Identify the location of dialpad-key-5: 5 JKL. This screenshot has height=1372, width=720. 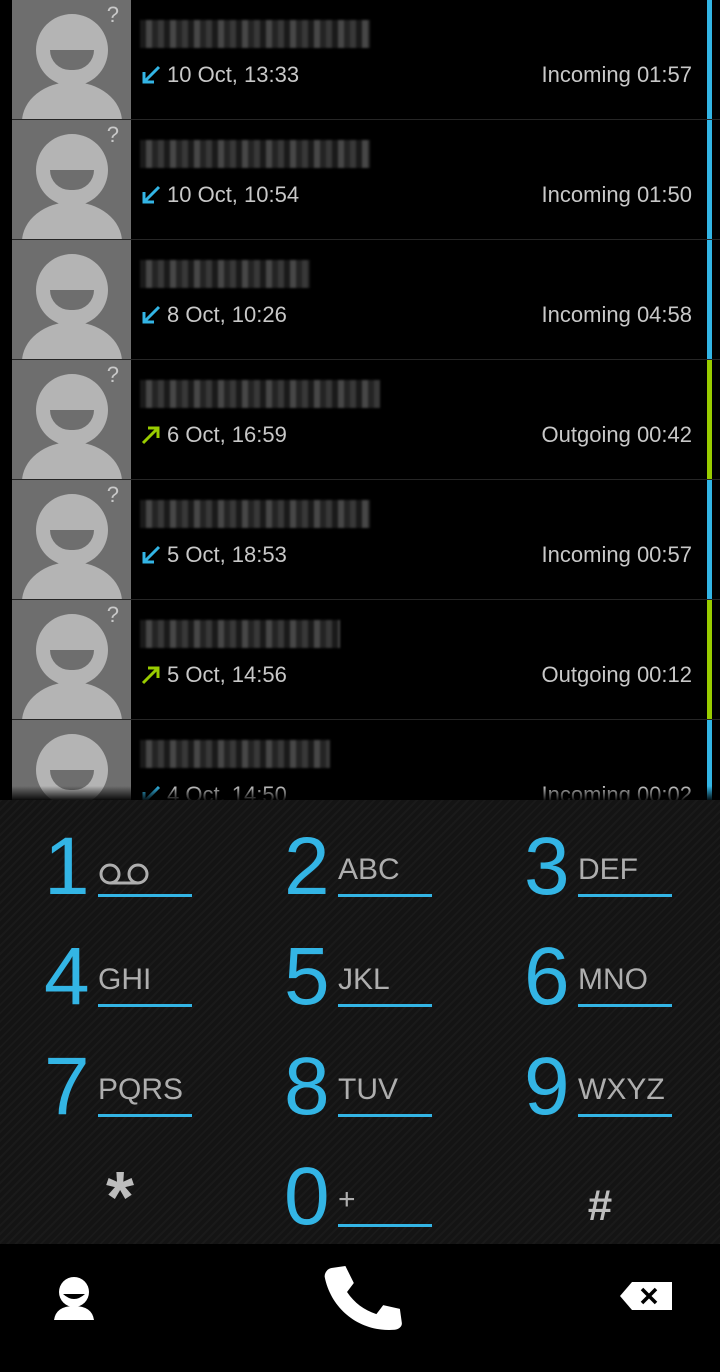
(360, 975).